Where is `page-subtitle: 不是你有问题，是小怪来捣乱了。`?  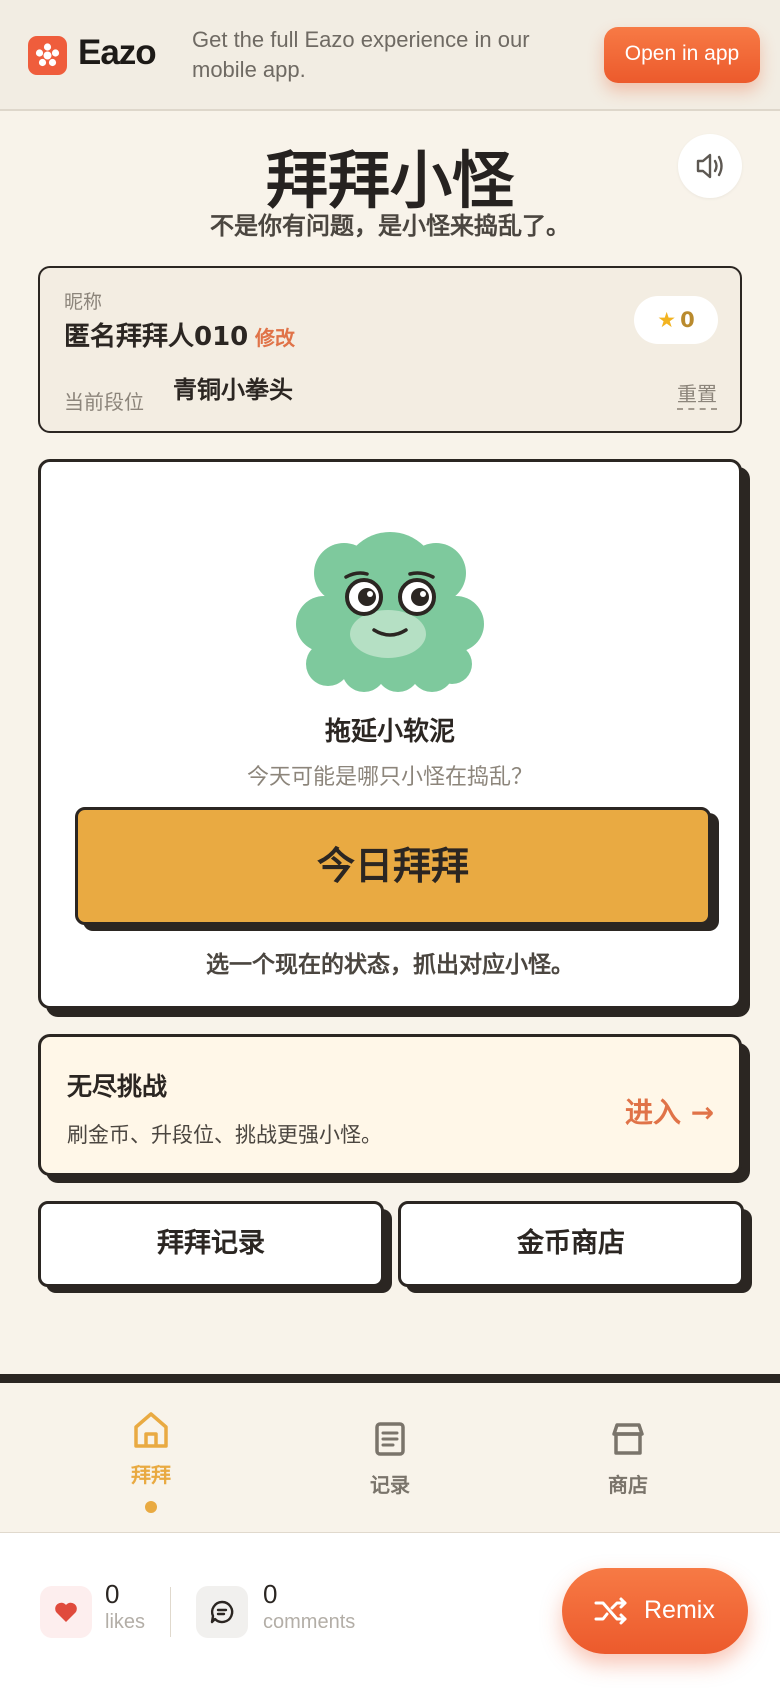 page-subtitle: 不是你有问题，是小怪来捣乱了。 is located at coordinates (390, 226).